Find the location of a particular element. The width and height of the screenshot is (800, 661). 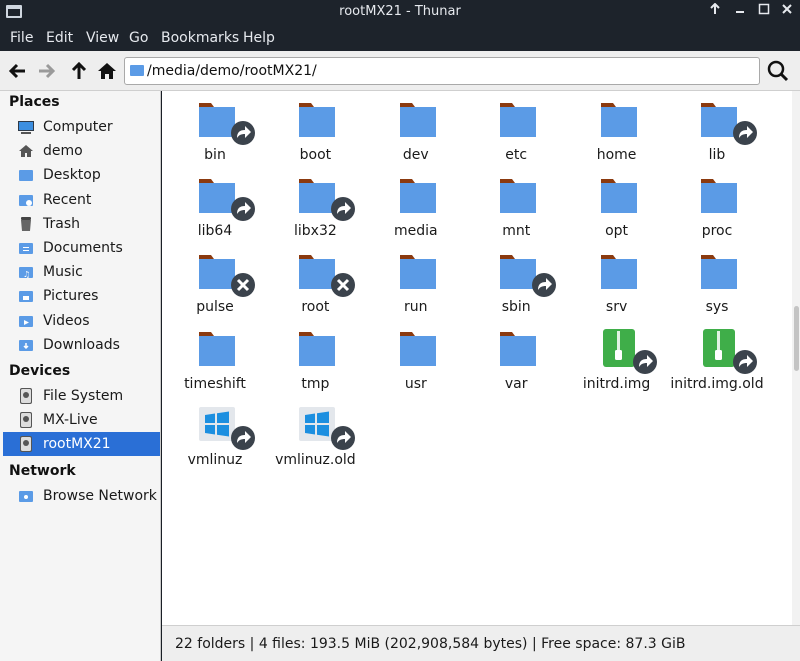

close-button is located at coordinates (787, 12).